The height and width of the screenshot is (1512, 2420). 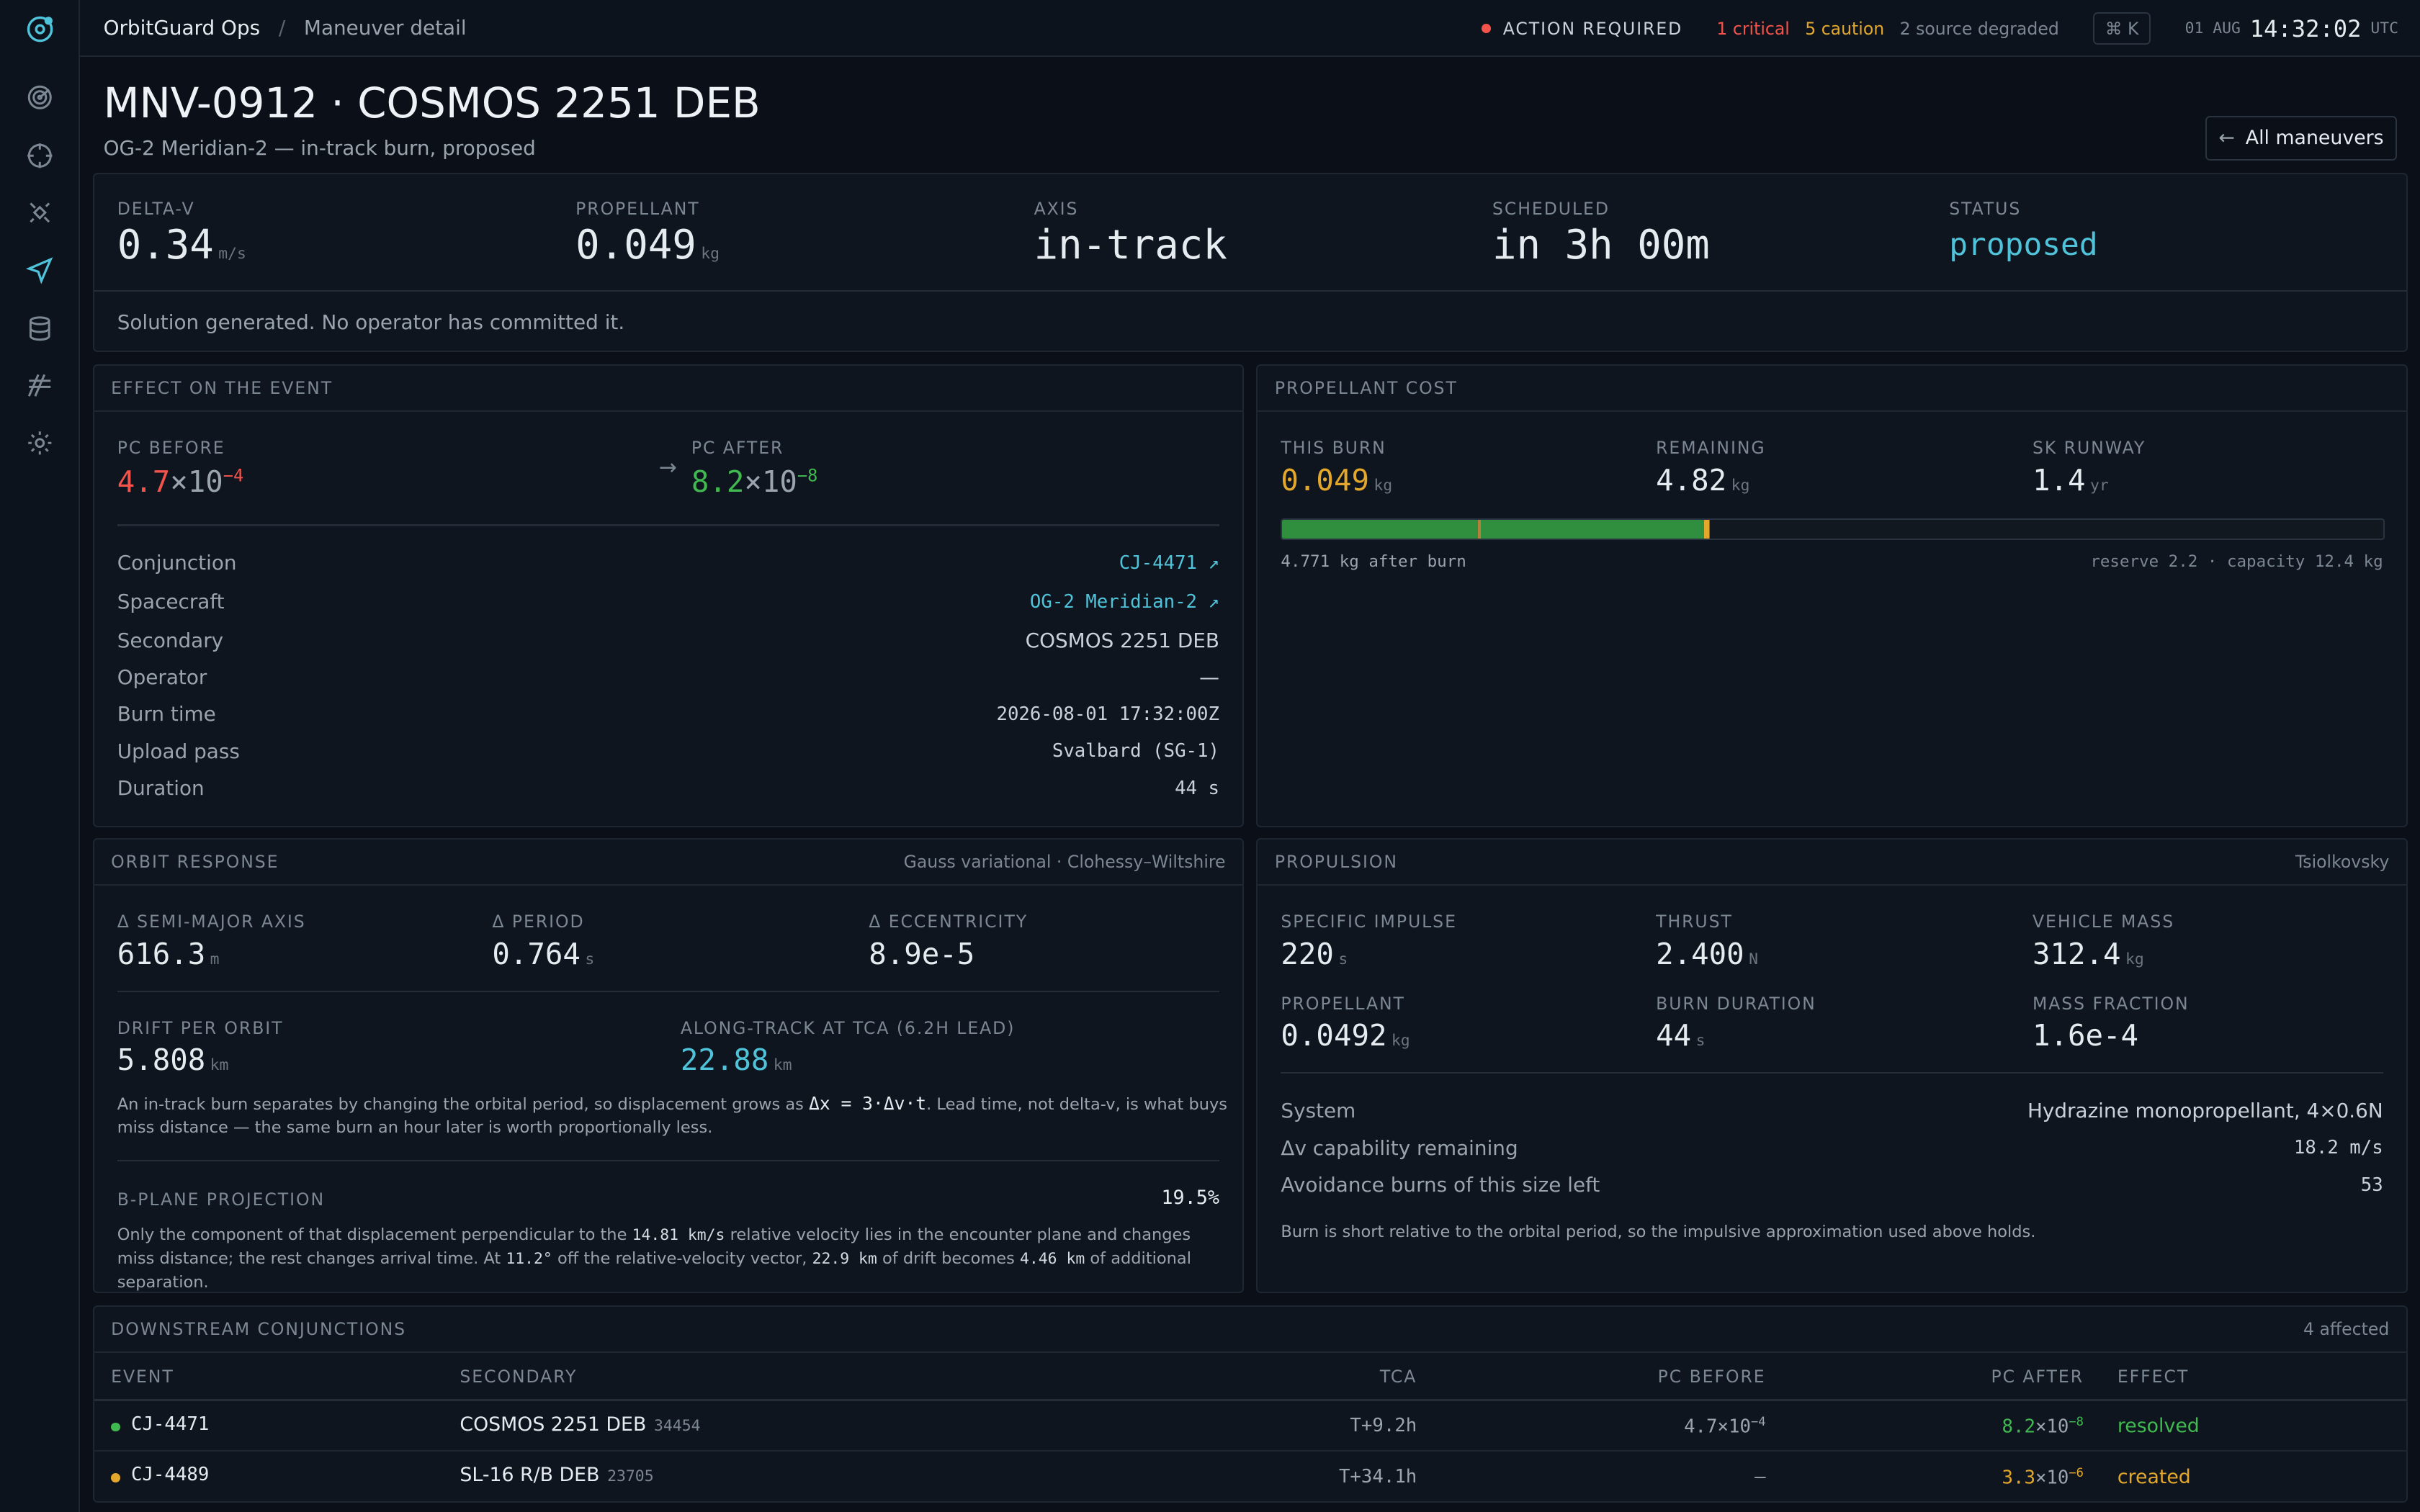 I want to click on period-label: Δ PERIOD, so click(x=538, y=922).